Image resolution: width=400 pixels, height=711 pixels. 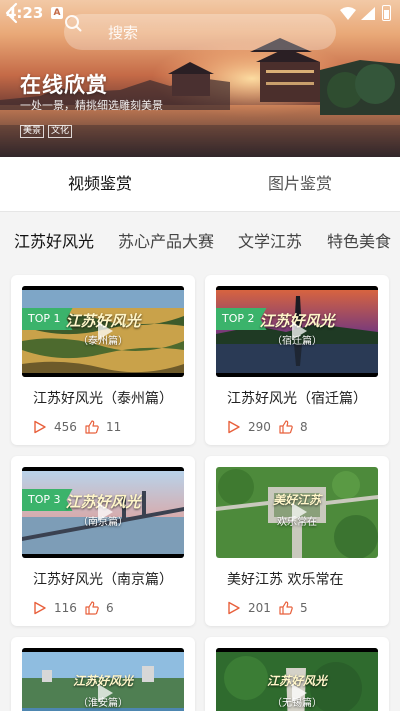 What do you see at coordinates (73, 23) in the screenshot?
I see `search-icon` at bounding box center [73, 23].